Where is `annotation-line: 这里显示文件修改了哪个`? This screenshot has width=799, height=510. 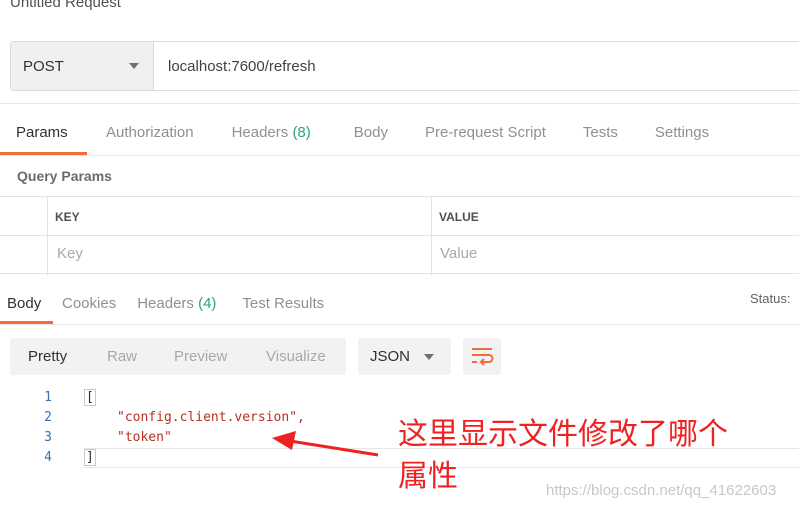 annotation-line: 这里显示文件修改了哪个 is located at coordinates (563, 434).